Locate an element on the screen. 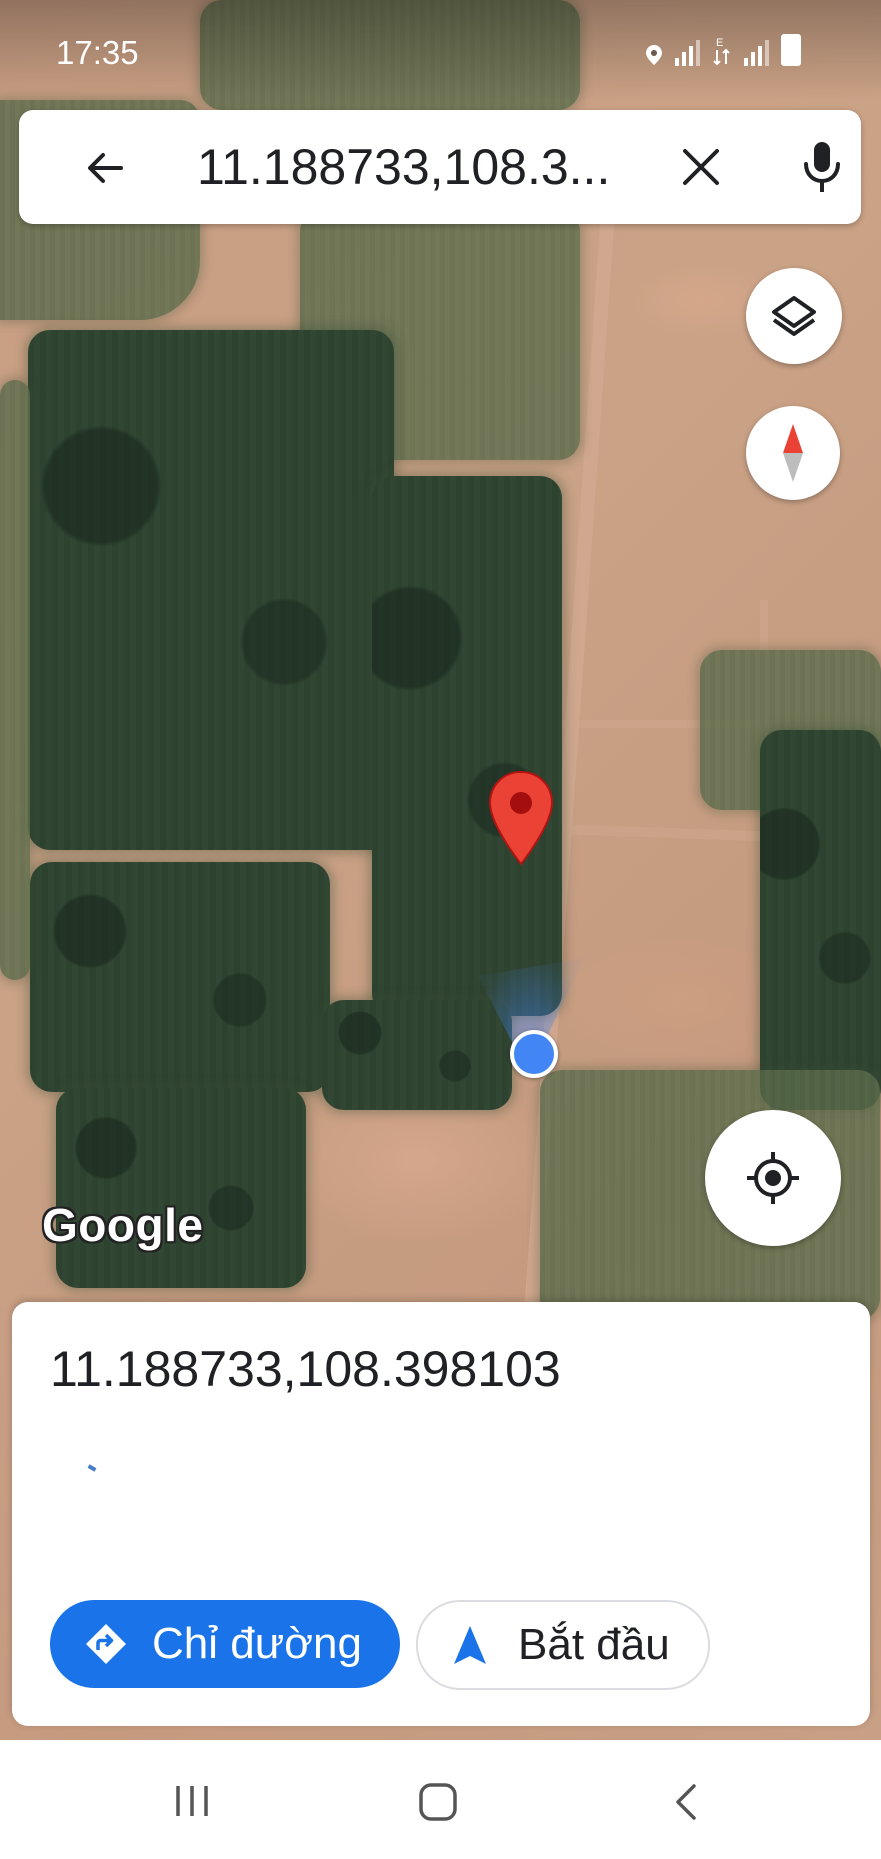  compass-button is located at coordinates (793, 453).